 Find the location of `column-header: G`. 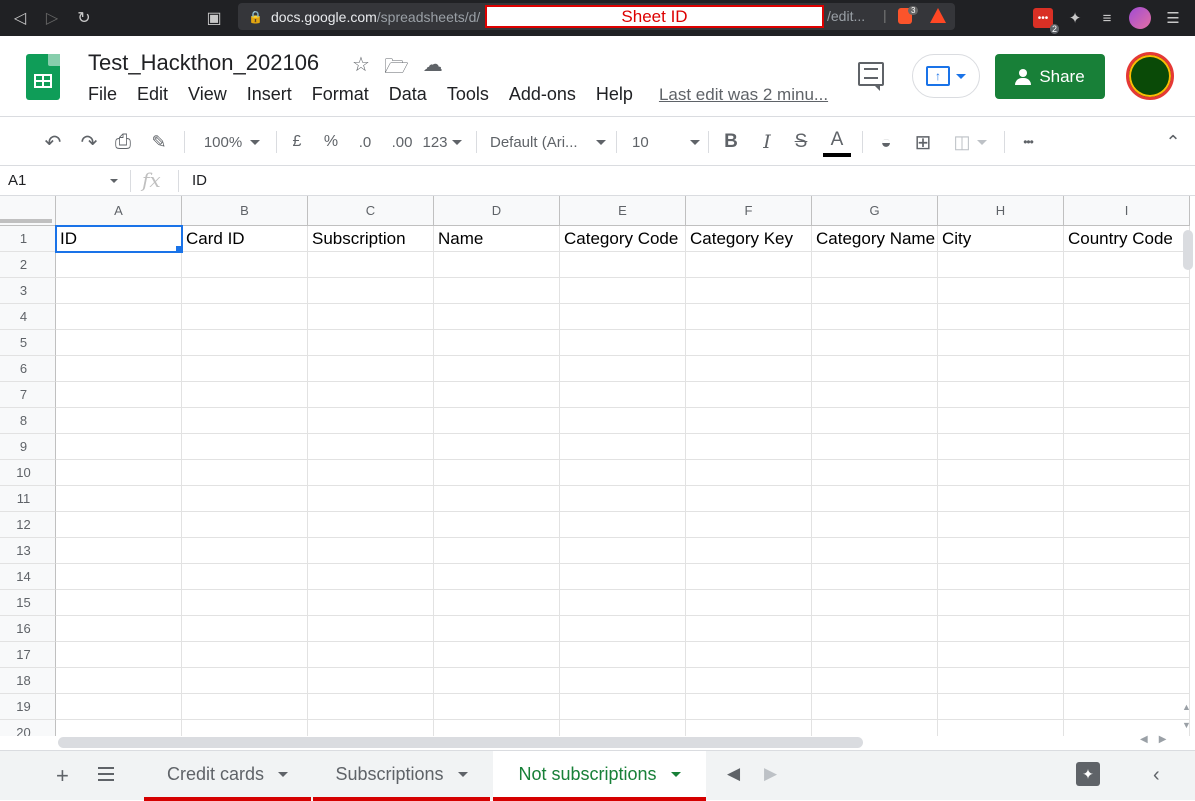

column-header: G is located at coordinates (875, 211).